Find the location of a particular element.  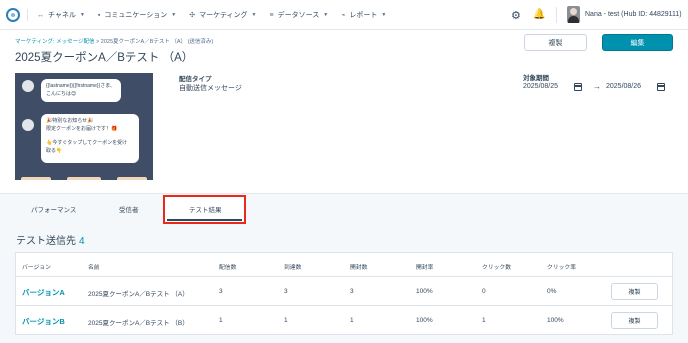

settings-gear-icon: ⚙ is located at coordinates (516, 15).